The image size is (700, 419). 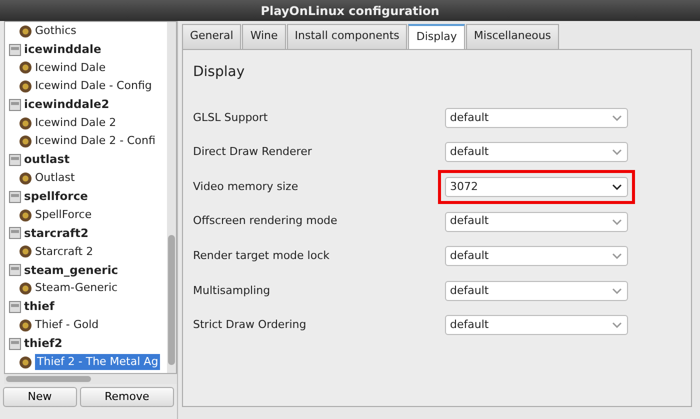 What do you see at coordinates (536, 186) in the screenshot?
I see `dropdown: 3072` at bounding box center [536, 186].